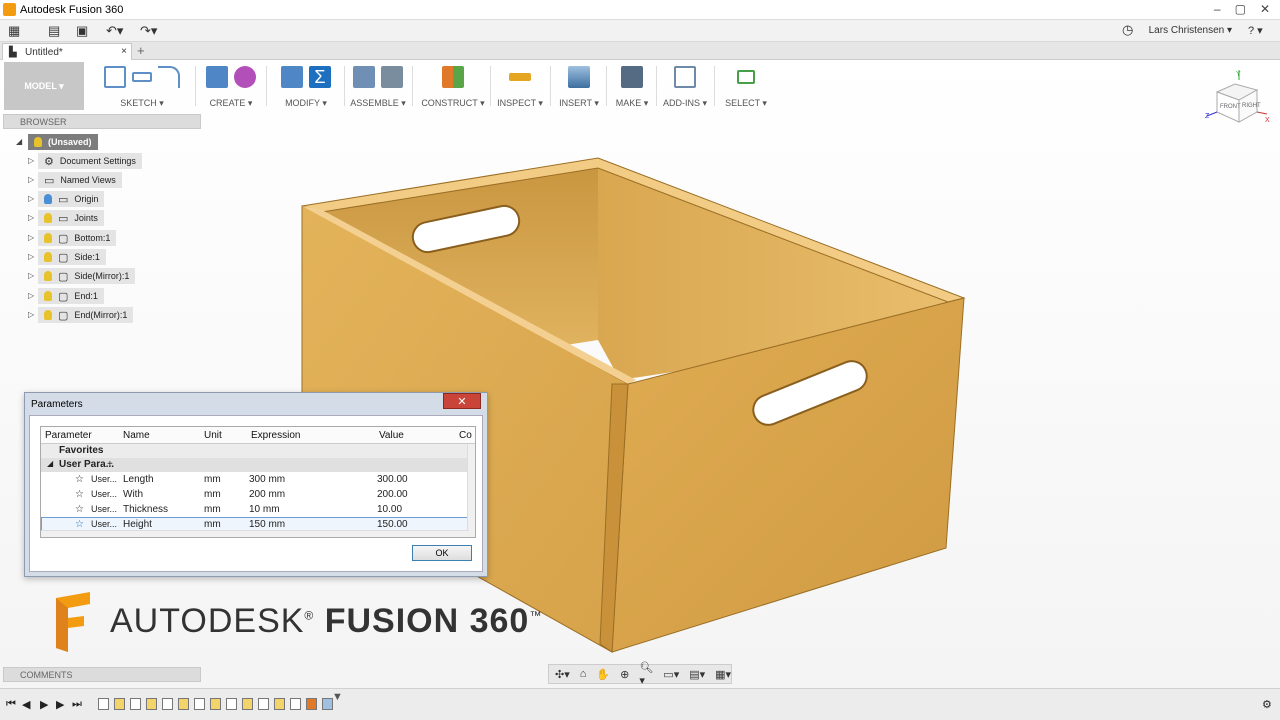 The width and height of the screenshot is (1280, 720). Describe the element at coordinates (77, 704) in the screenshot. I see `go-to-end-icon: ⏭` at that location.